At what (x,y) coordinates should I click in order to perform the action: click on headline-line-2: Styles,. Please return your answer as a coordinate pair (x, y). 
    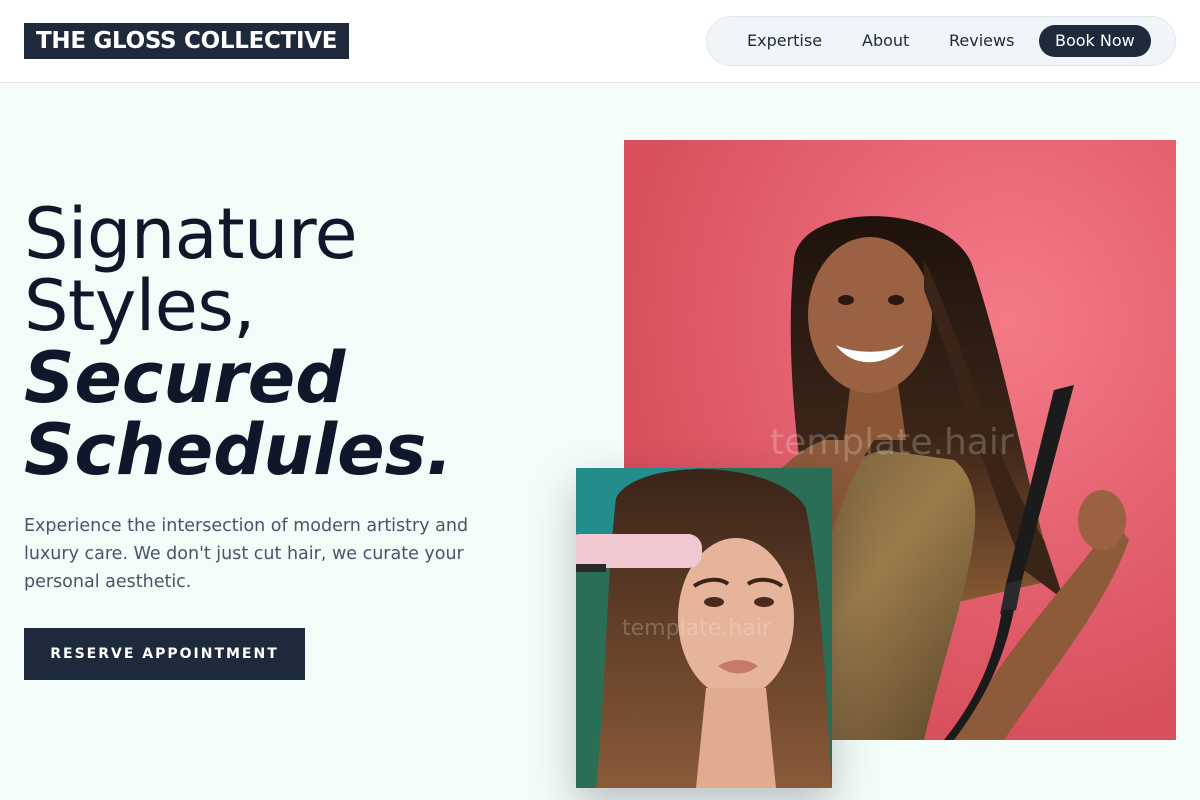
    Looking at the image, I should click on (140, 306).